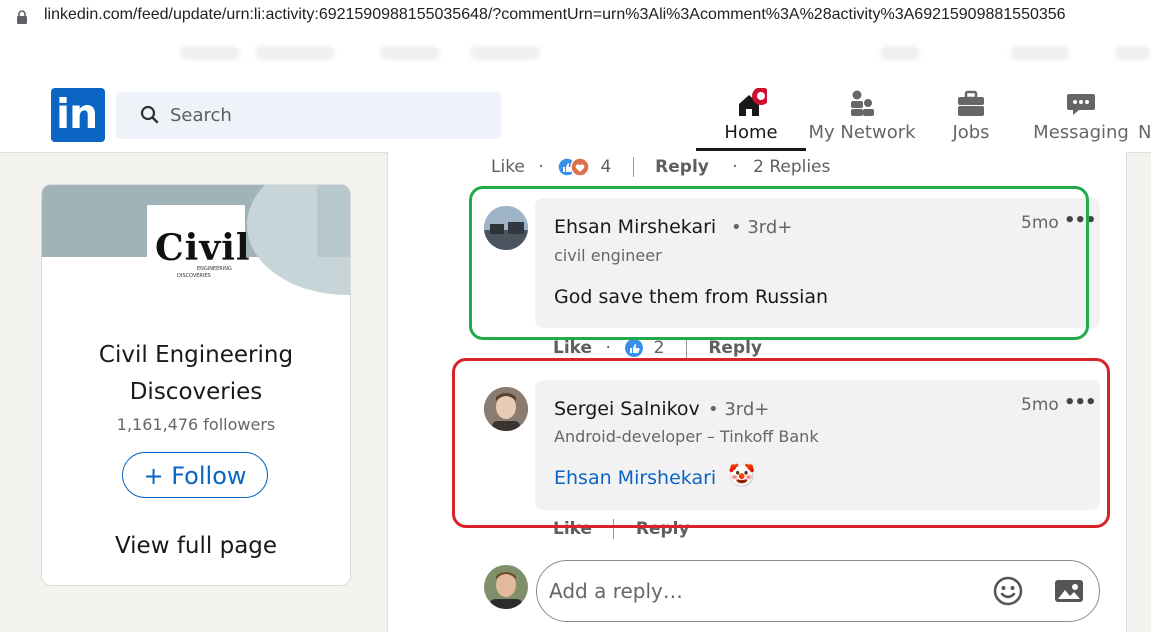  I want to click on emoji-icon, so click(1008, 591).